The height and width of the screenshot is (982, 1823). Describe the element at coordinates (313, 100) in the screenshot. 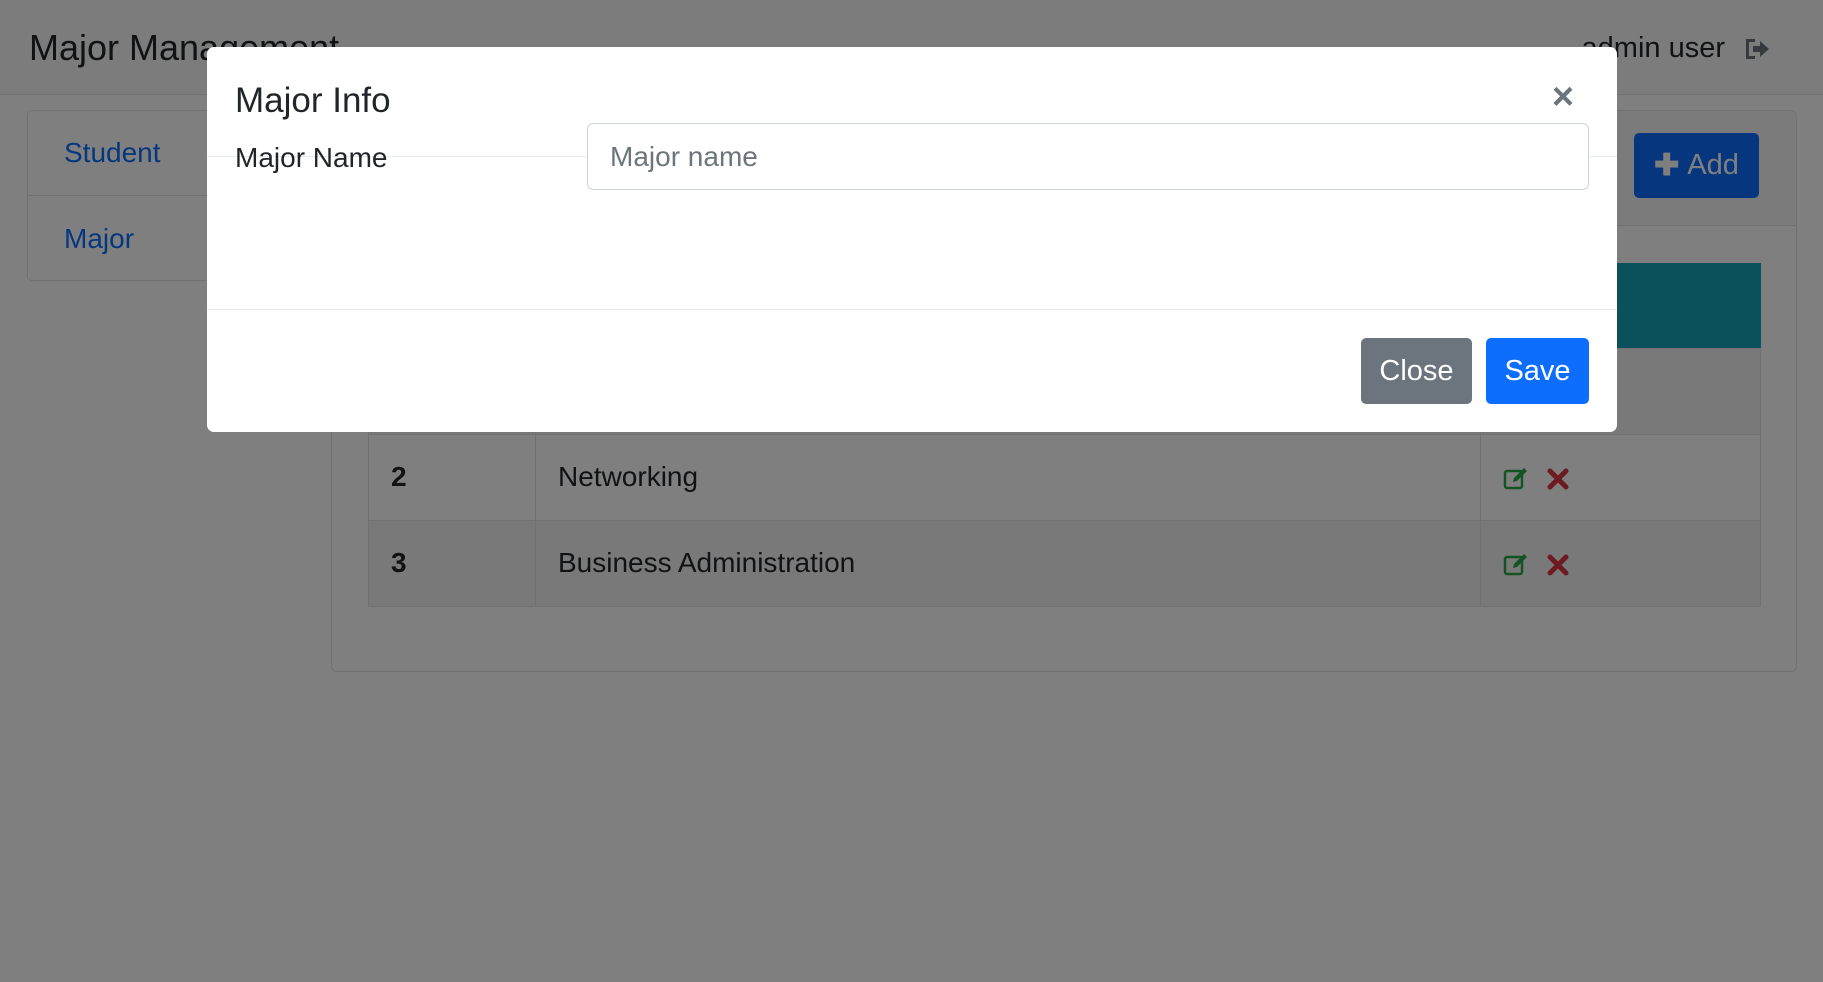

I see `modal-title: Major Info` at that location.